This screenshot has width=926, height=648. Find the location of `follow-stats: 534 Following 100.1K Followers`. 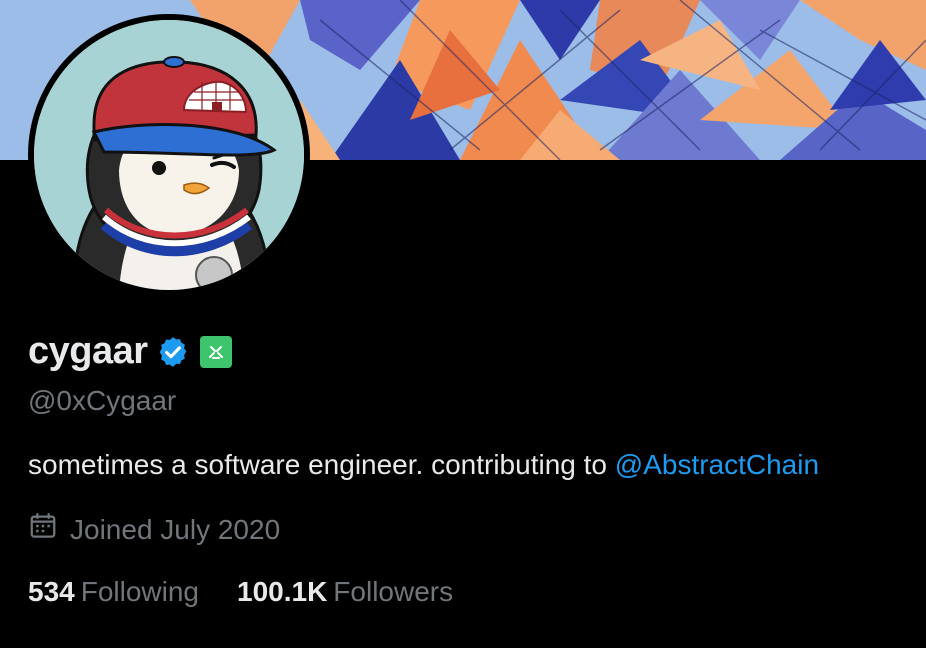

follow-stats: 534 Following 100.1K Followers is located at coordinates (240, 592).